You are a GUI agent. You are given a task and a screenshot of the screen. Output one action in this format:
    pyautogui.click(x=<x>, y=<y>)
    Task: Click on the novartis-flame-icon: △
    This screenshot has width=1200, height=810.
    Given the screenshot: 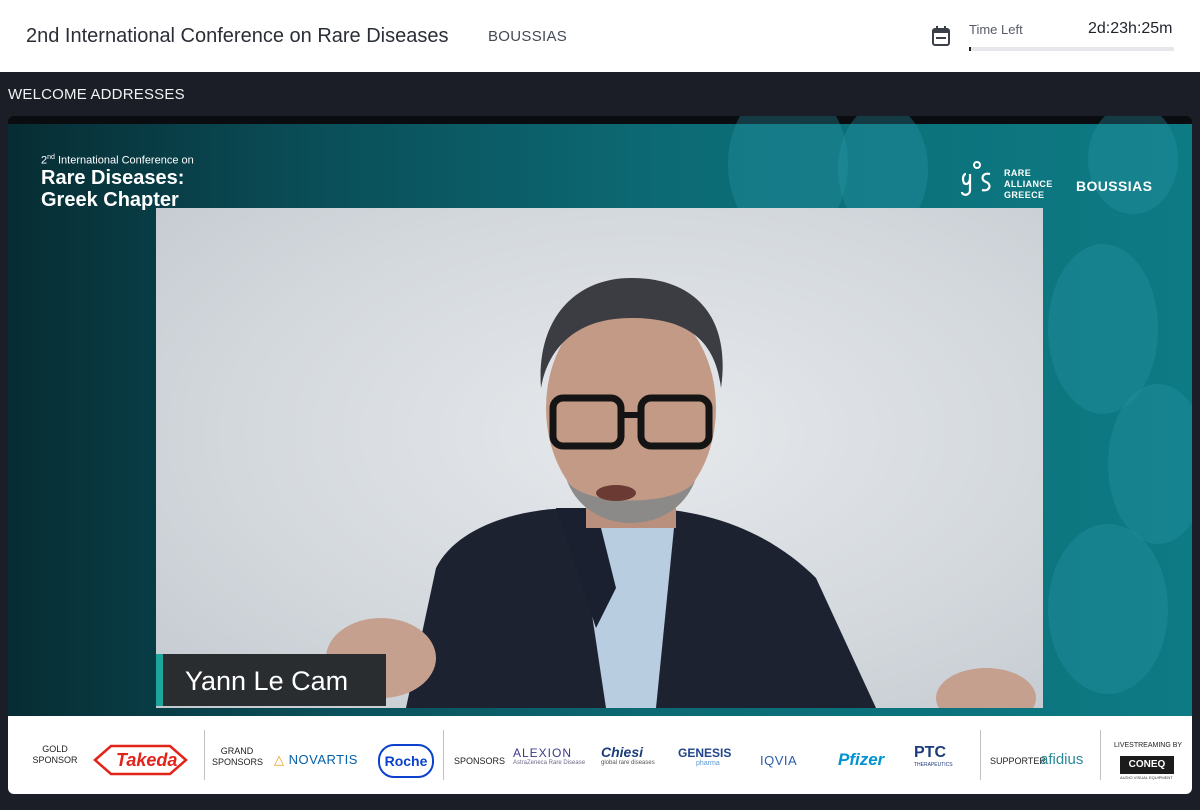 What is the action you would take?
    pyautogui.click(x=279, y=759)
    